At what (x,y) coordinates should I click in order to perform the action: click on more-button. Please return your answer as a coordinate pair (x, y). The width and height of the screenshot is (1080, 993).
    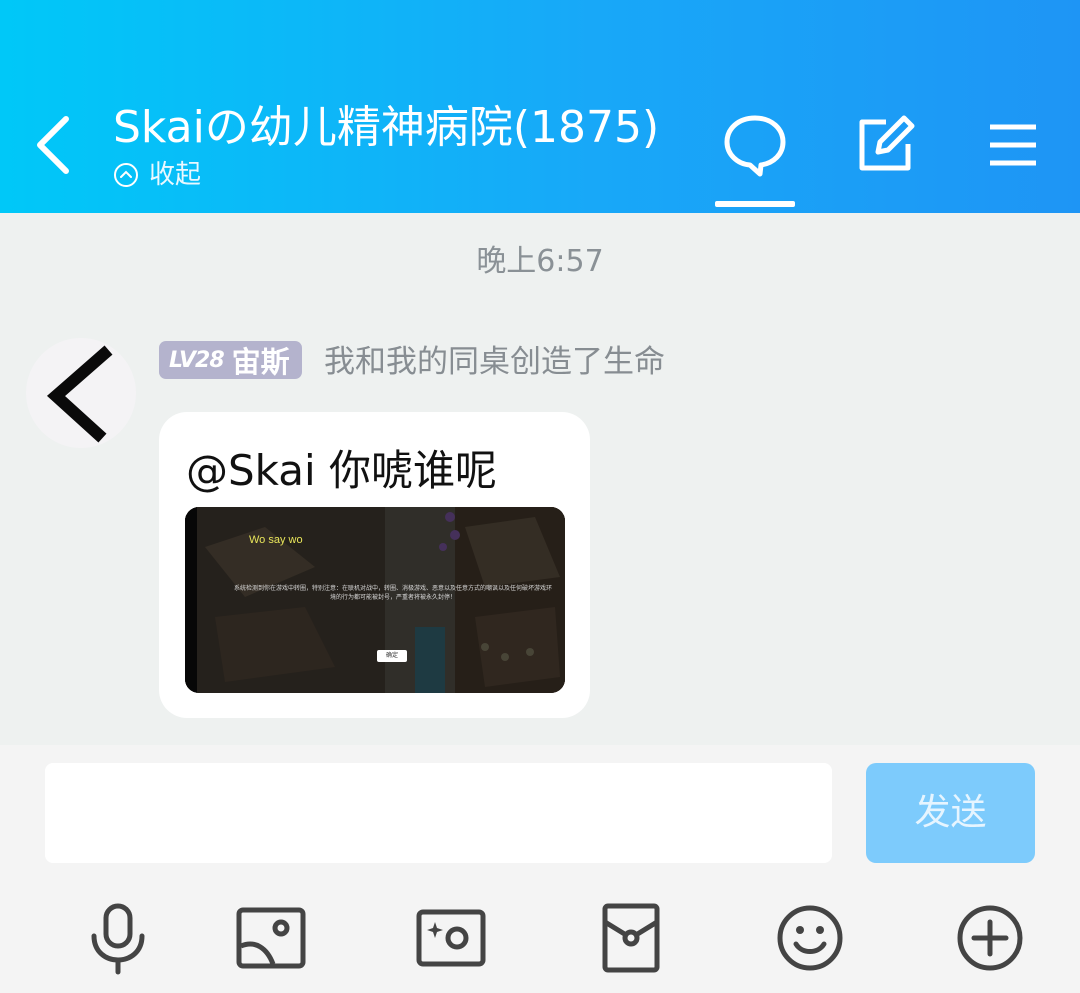
    Looking at the image, I should click on (990, 938).